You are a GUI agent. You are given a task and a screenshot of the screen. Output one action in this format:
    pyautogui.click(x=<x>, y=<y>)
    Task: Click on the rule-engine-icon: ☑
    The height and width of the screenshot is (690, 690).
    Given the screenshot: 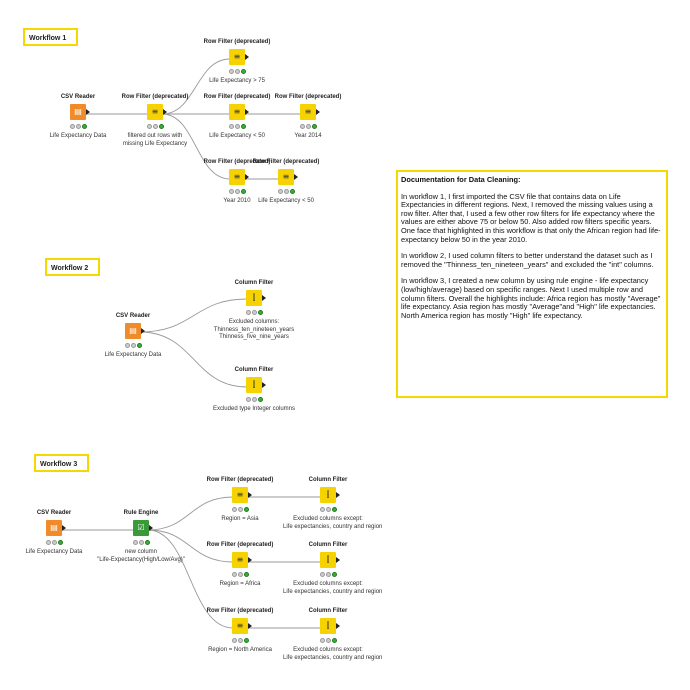 What is the action you would take?
    pyautogui.click(x=143, y=528)
    